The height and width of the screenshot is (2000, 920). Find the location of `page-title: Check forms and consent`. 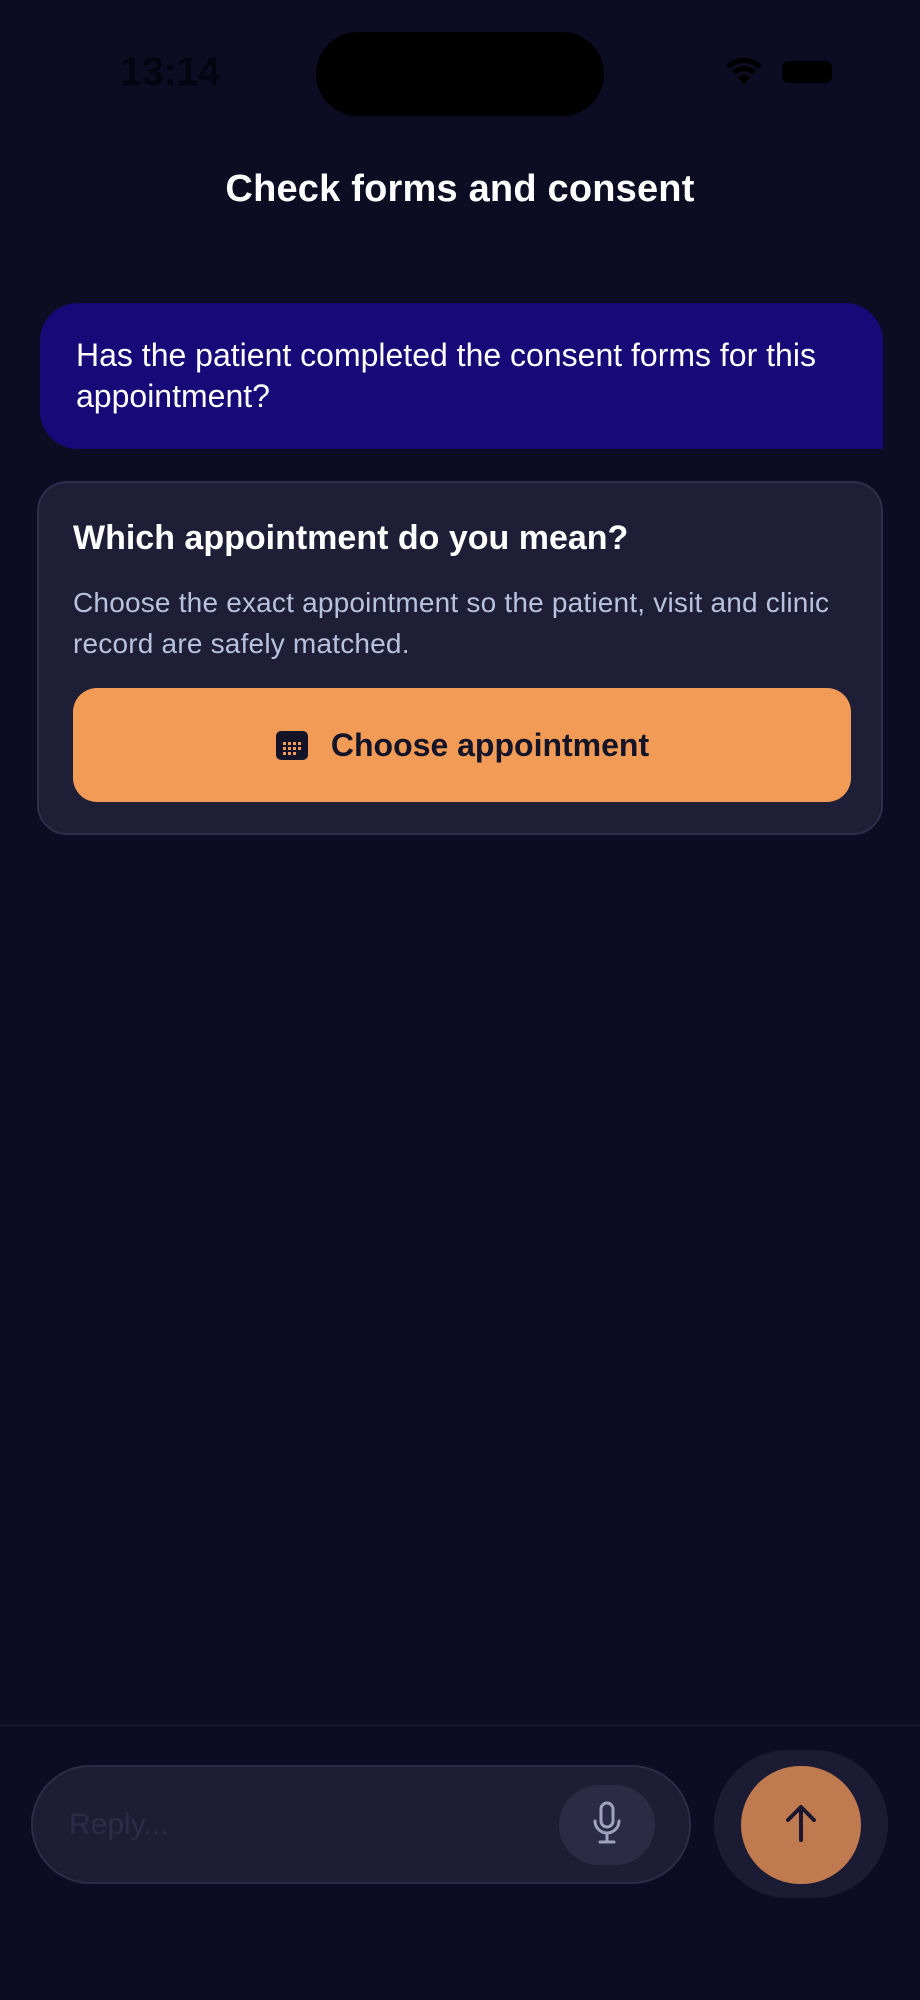

page-title: Check forms and consent is located at coordinates (460, 189).